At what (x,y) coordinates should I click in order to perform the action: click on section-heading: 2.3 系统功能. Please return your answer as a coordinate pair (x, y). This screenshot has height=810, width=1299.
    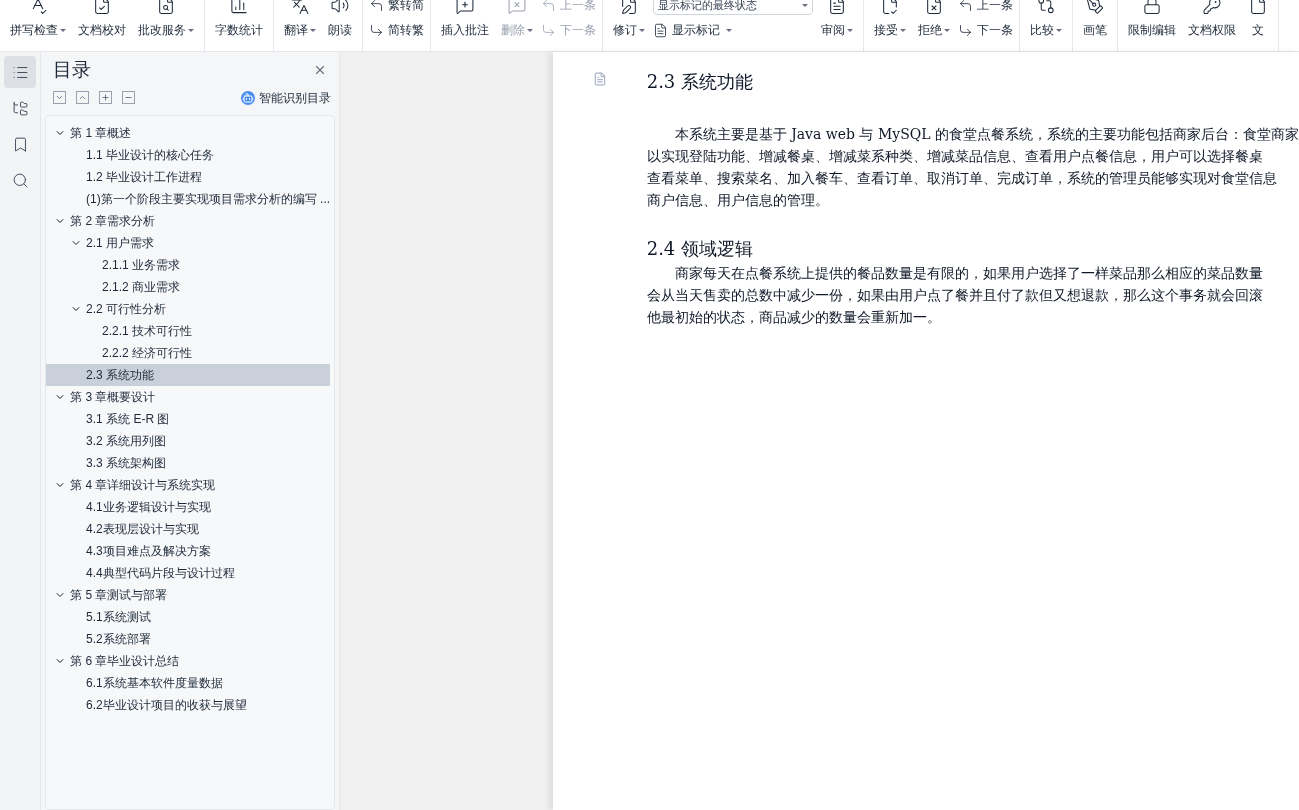
    Looking at the image, I should click on (700, 82).